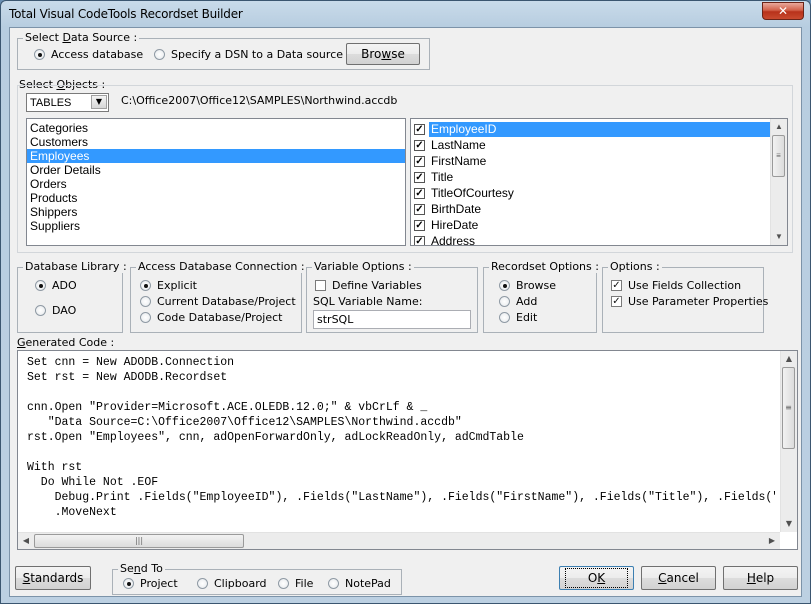 The image size is (811, 604). Describe the element at coordinates (778, 182) in the screenshot. I see `fields-scrollbar: ▲ ≡ ▼` at that location.